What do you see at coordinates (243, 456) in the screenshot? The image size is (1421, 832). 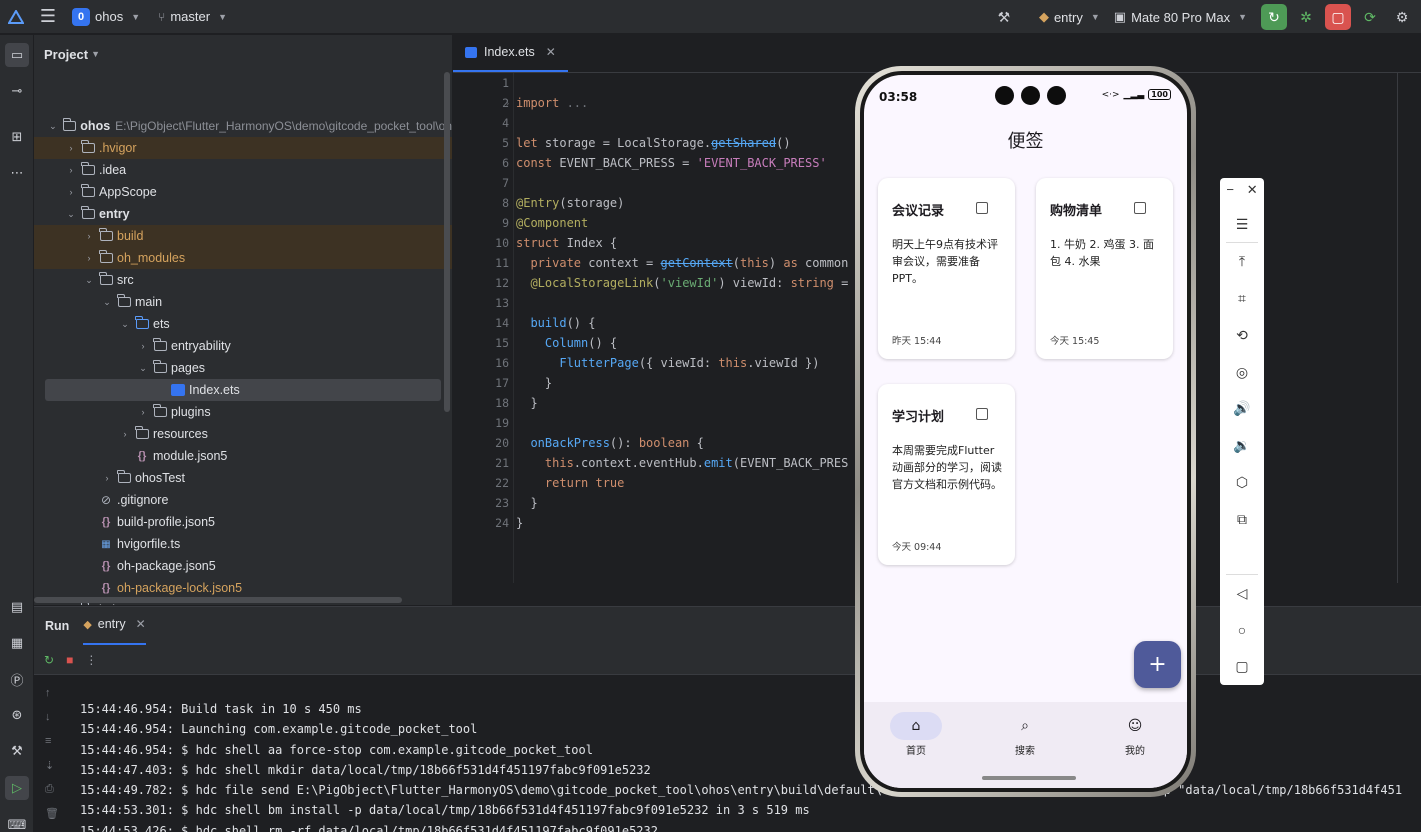 I see `tree-item-module-json5: {} module.json5` at bounding box center [243, 456].